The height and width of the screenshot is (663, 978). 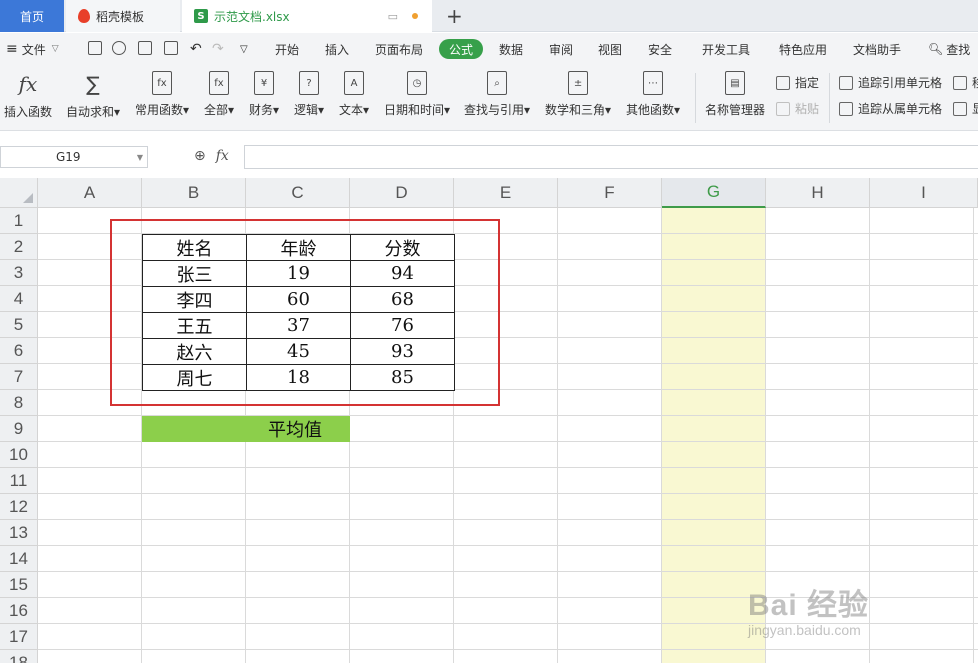 I want to click on menu-features: 特色应用, so click(x=803, y=49).